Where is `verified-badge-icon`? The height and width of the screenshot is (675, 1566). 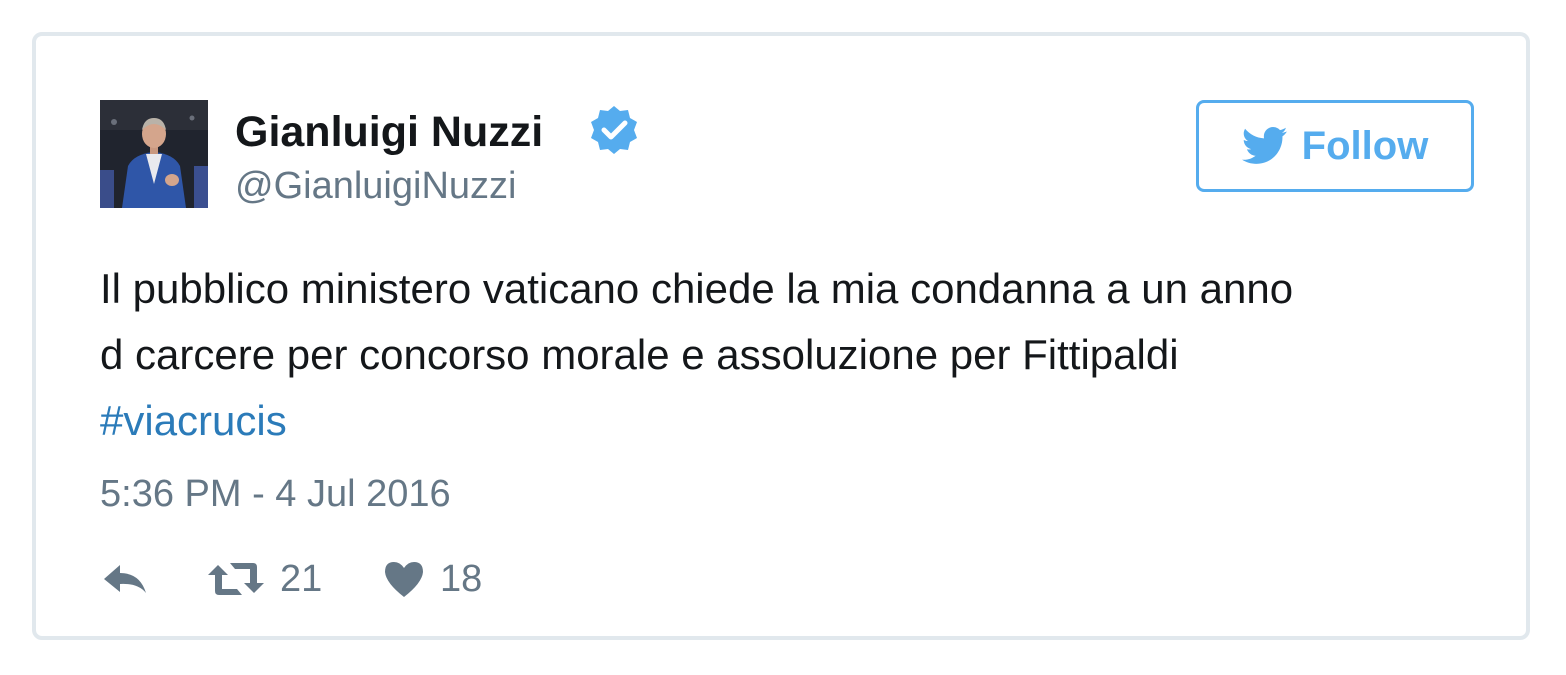
verified-badge-icon is located at coordinates (614, 130).